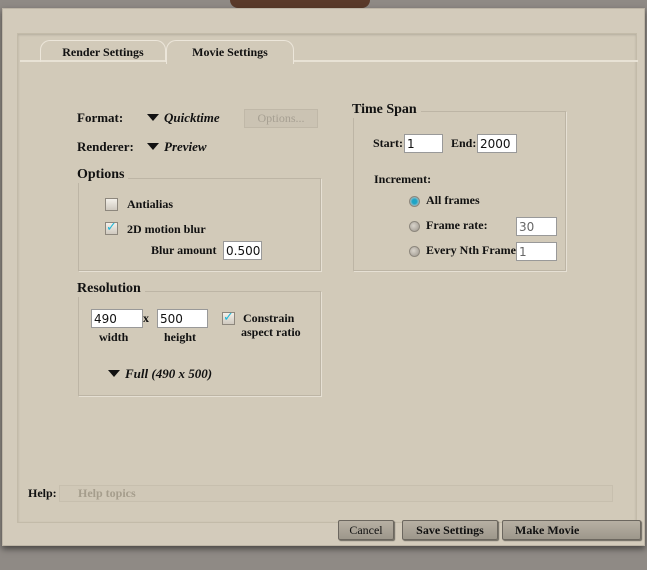 This screenshot has width=647, height=570. I want to click on background-scene, so click(300, 4).